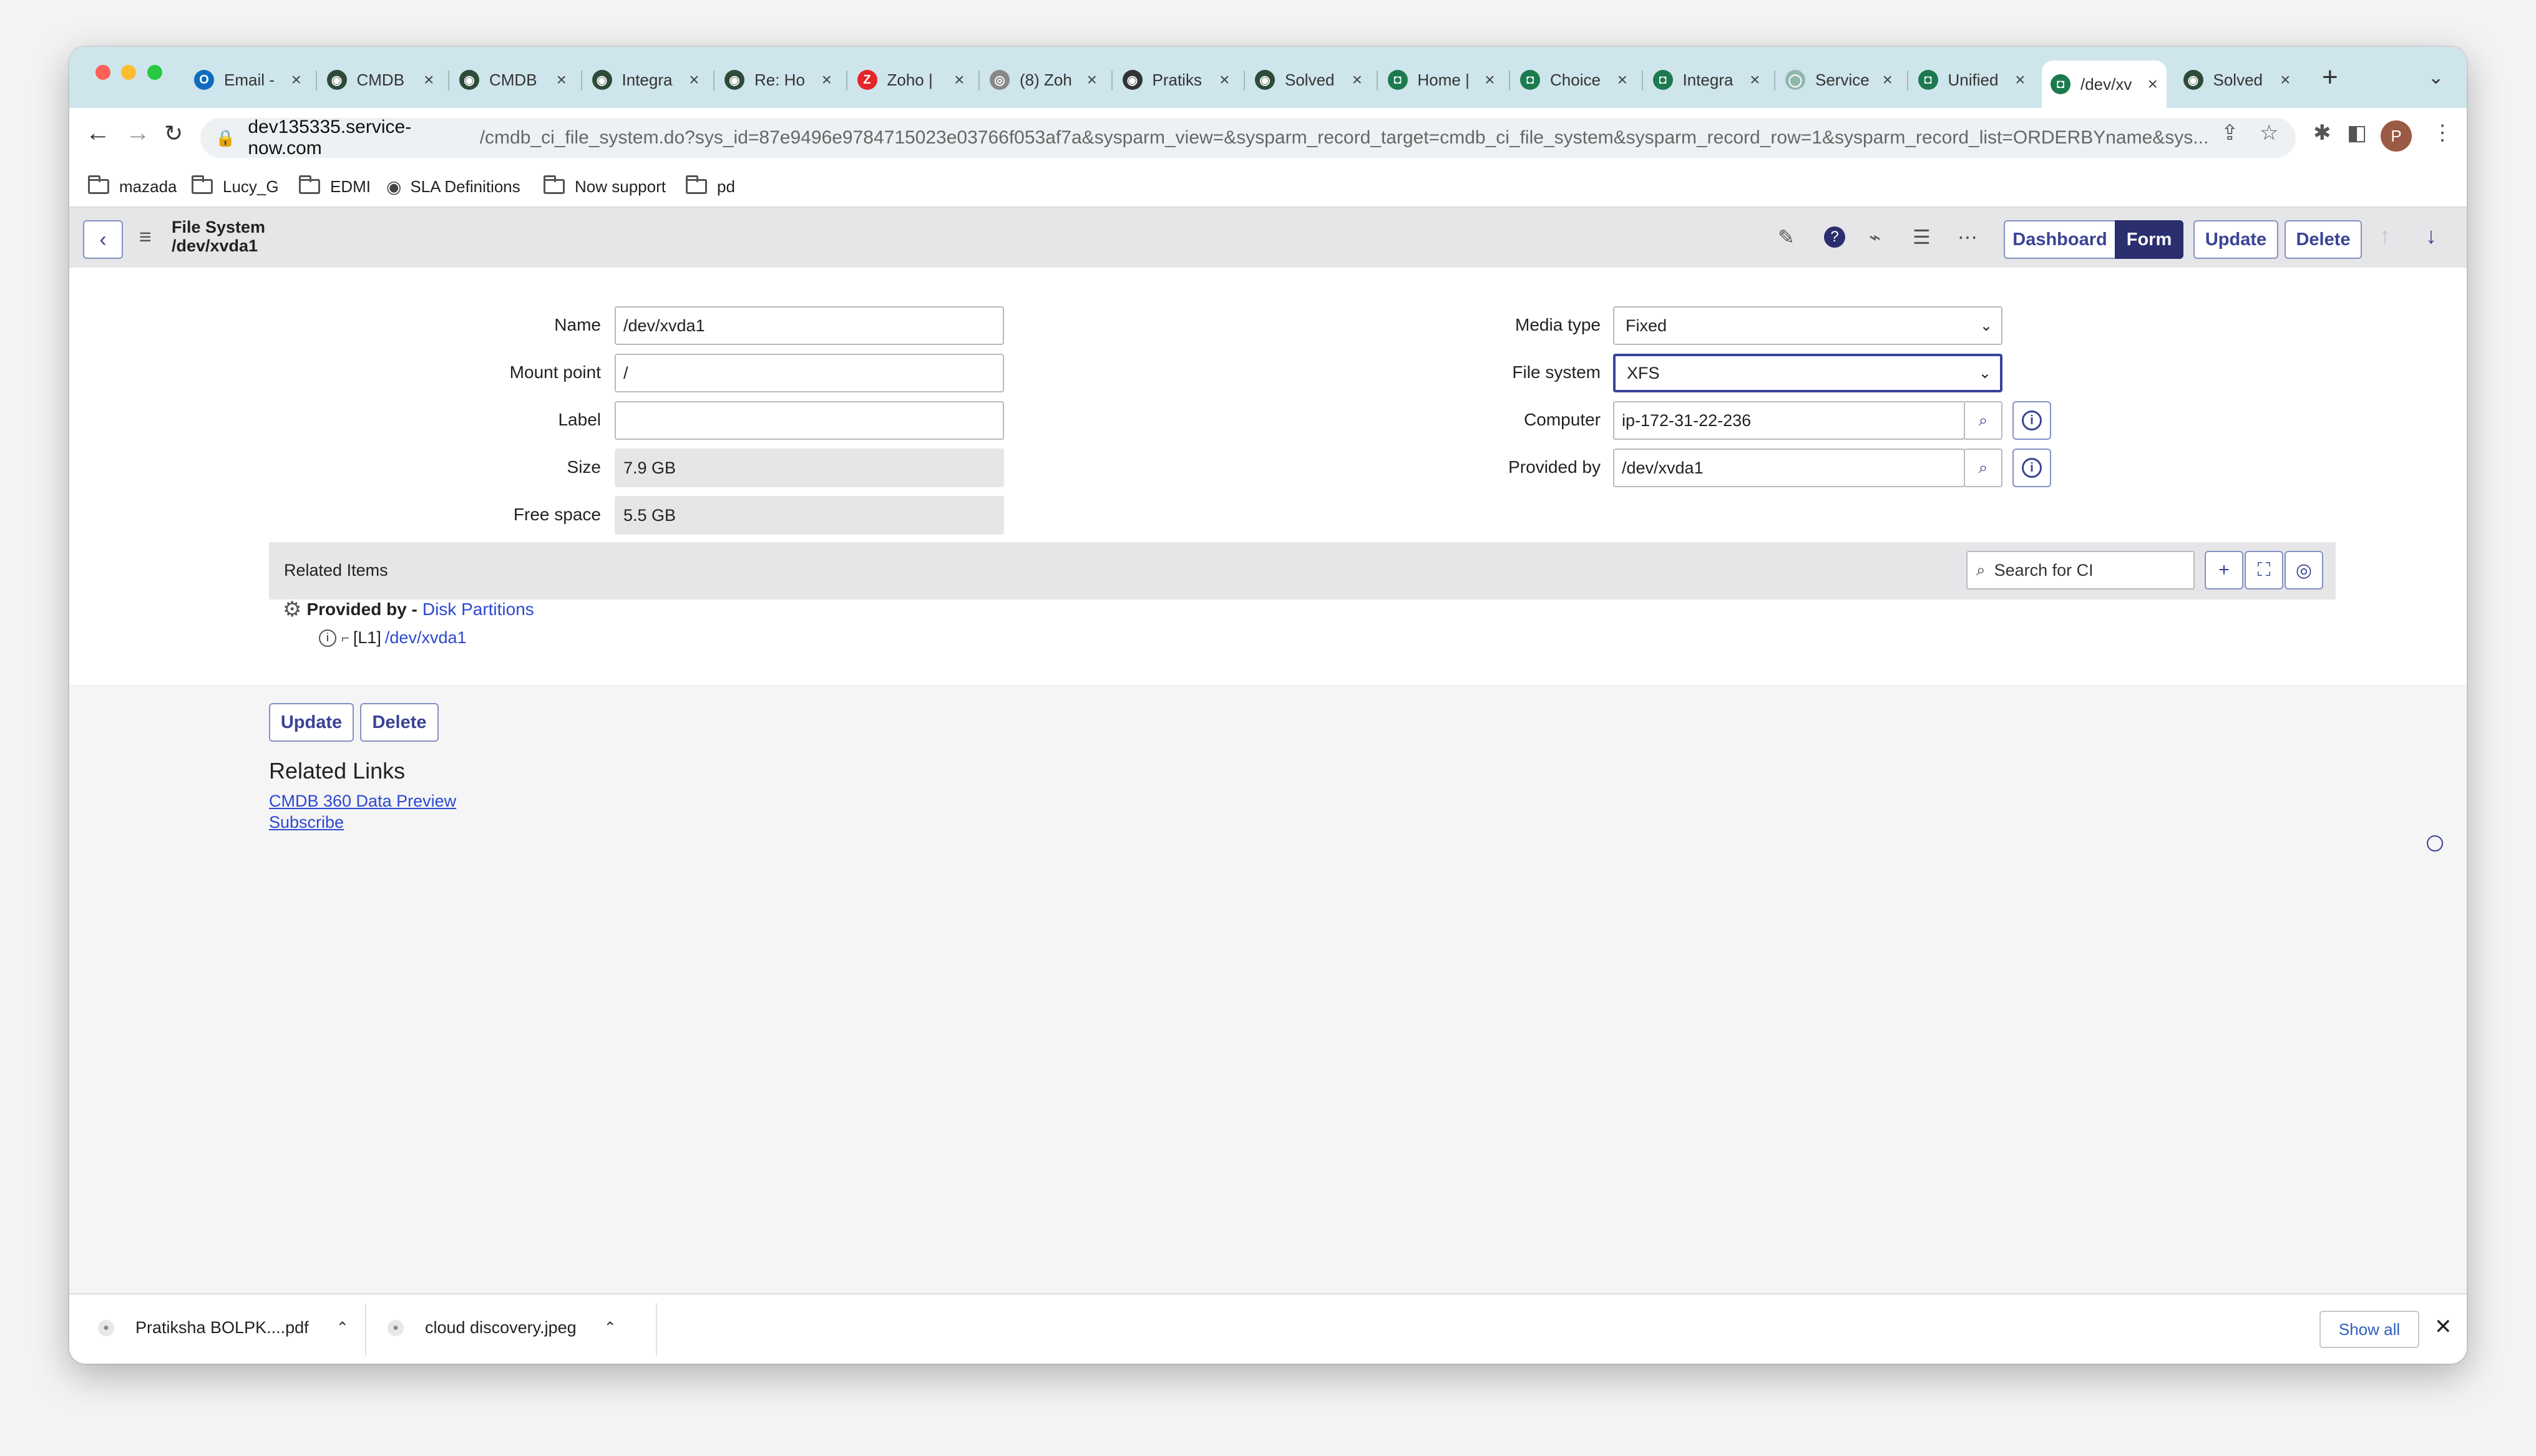  Describe the element at coordinates (2031, 420) in the screenshot. I see `computer-info-button: i` at that location.